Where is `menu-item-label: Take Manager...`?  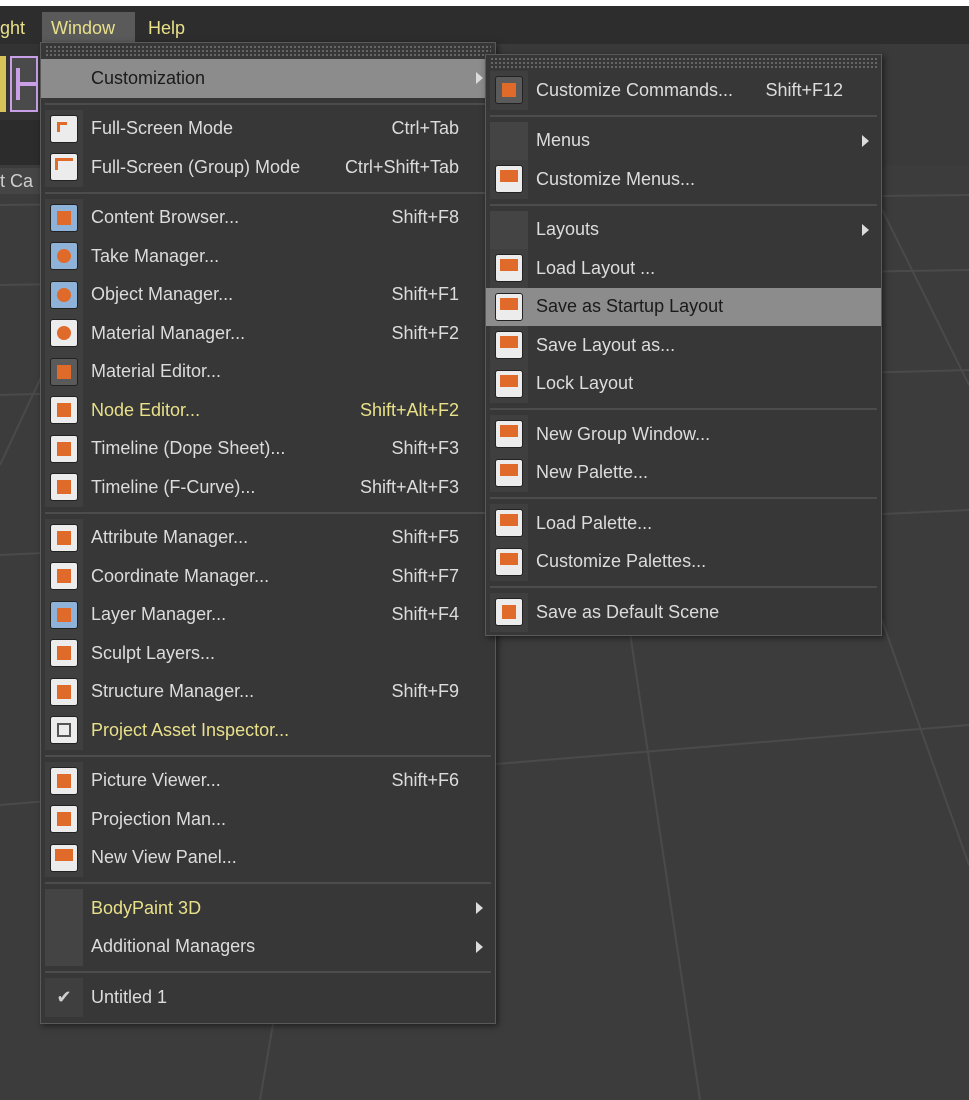
menu-item-label: Take Manager... is located at coordinates (155, 255).